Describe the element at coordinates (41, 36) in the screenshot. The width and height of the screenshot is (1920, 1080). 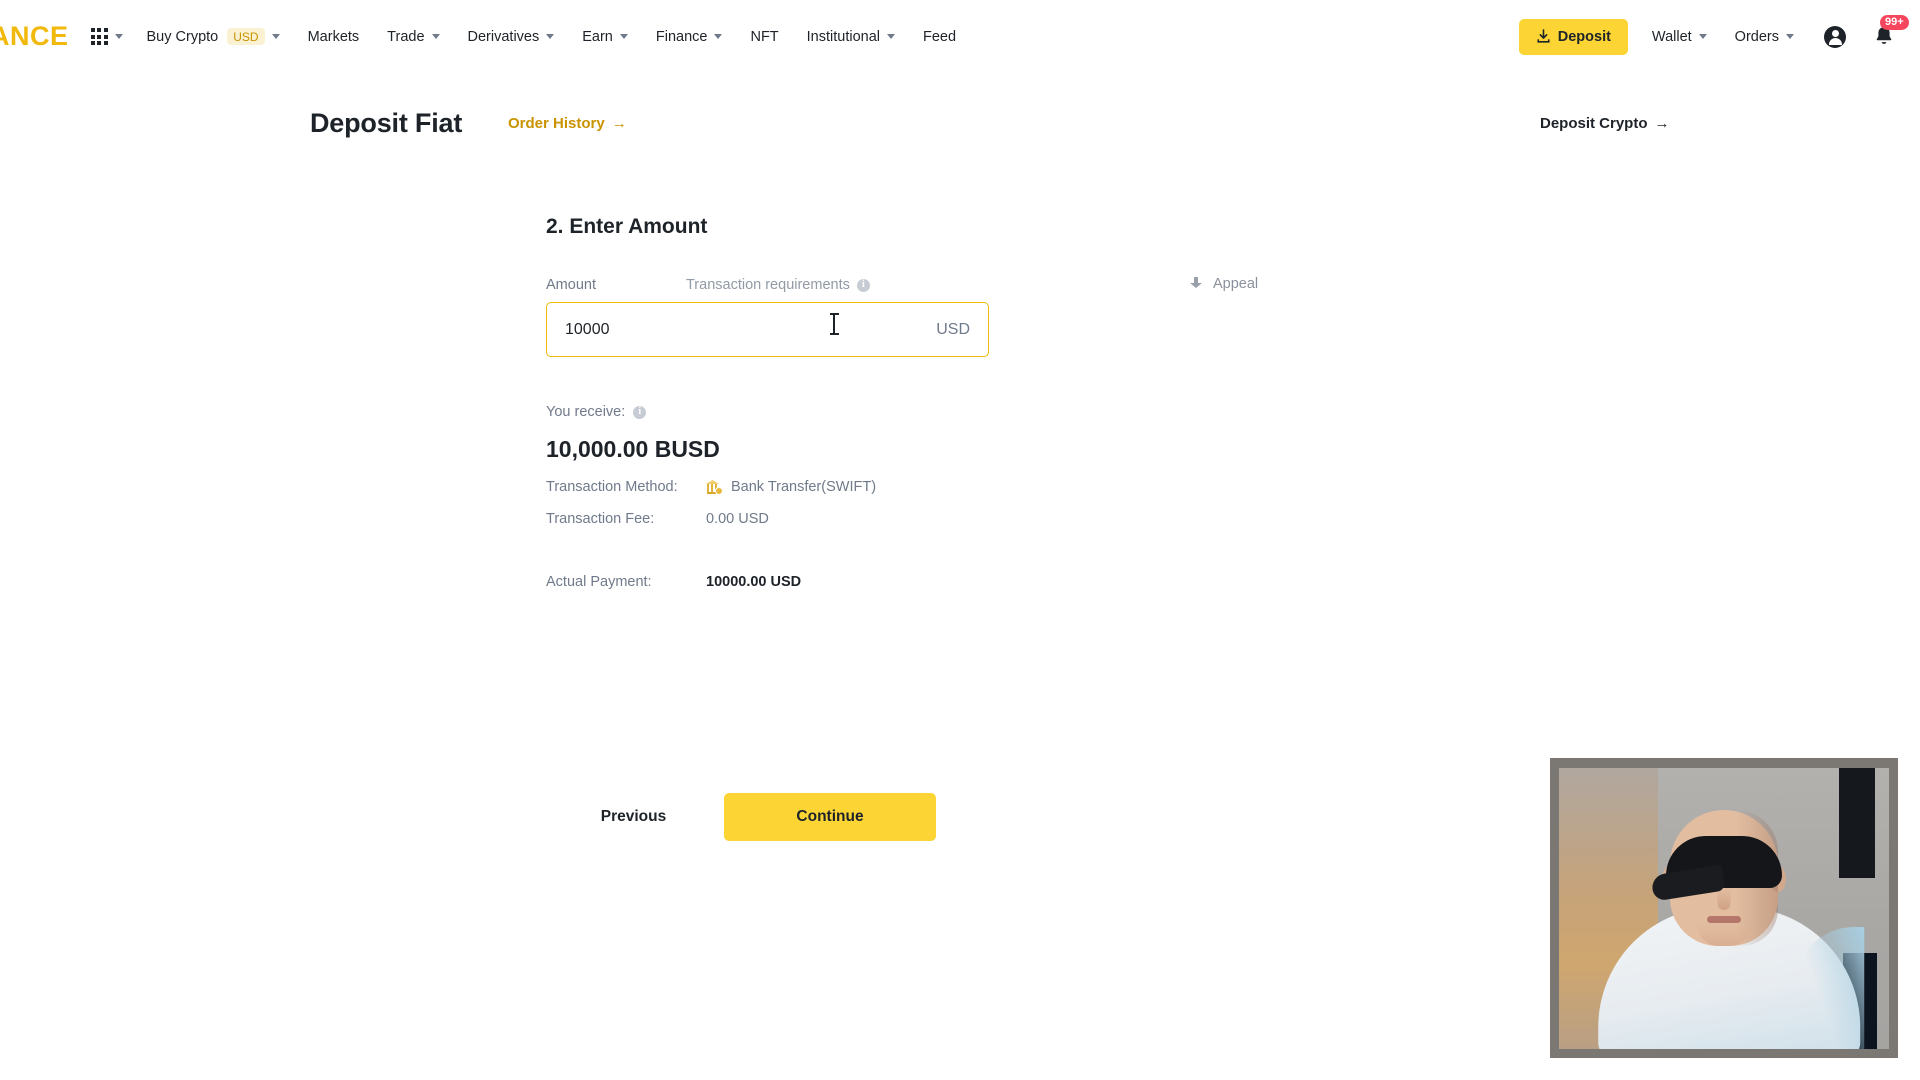
I see `binance-logo: ANCE` at that location.